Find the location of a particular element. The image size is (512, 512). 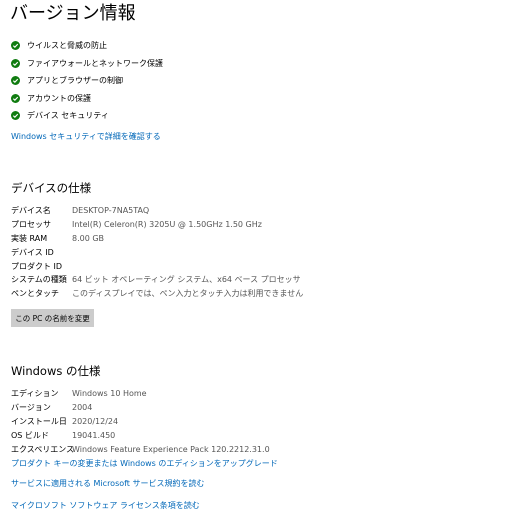

spec-key: インストール日 is located at coordinates (39, 421).